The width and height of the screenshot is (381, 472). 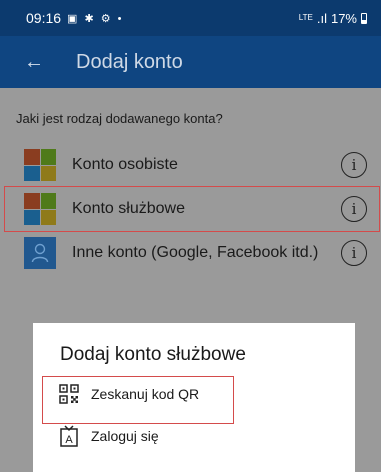 What do you see at coordinates (40, 165) in the screenshot?
I see `microsoft-logo-icon` at bounding box center [40, 165].